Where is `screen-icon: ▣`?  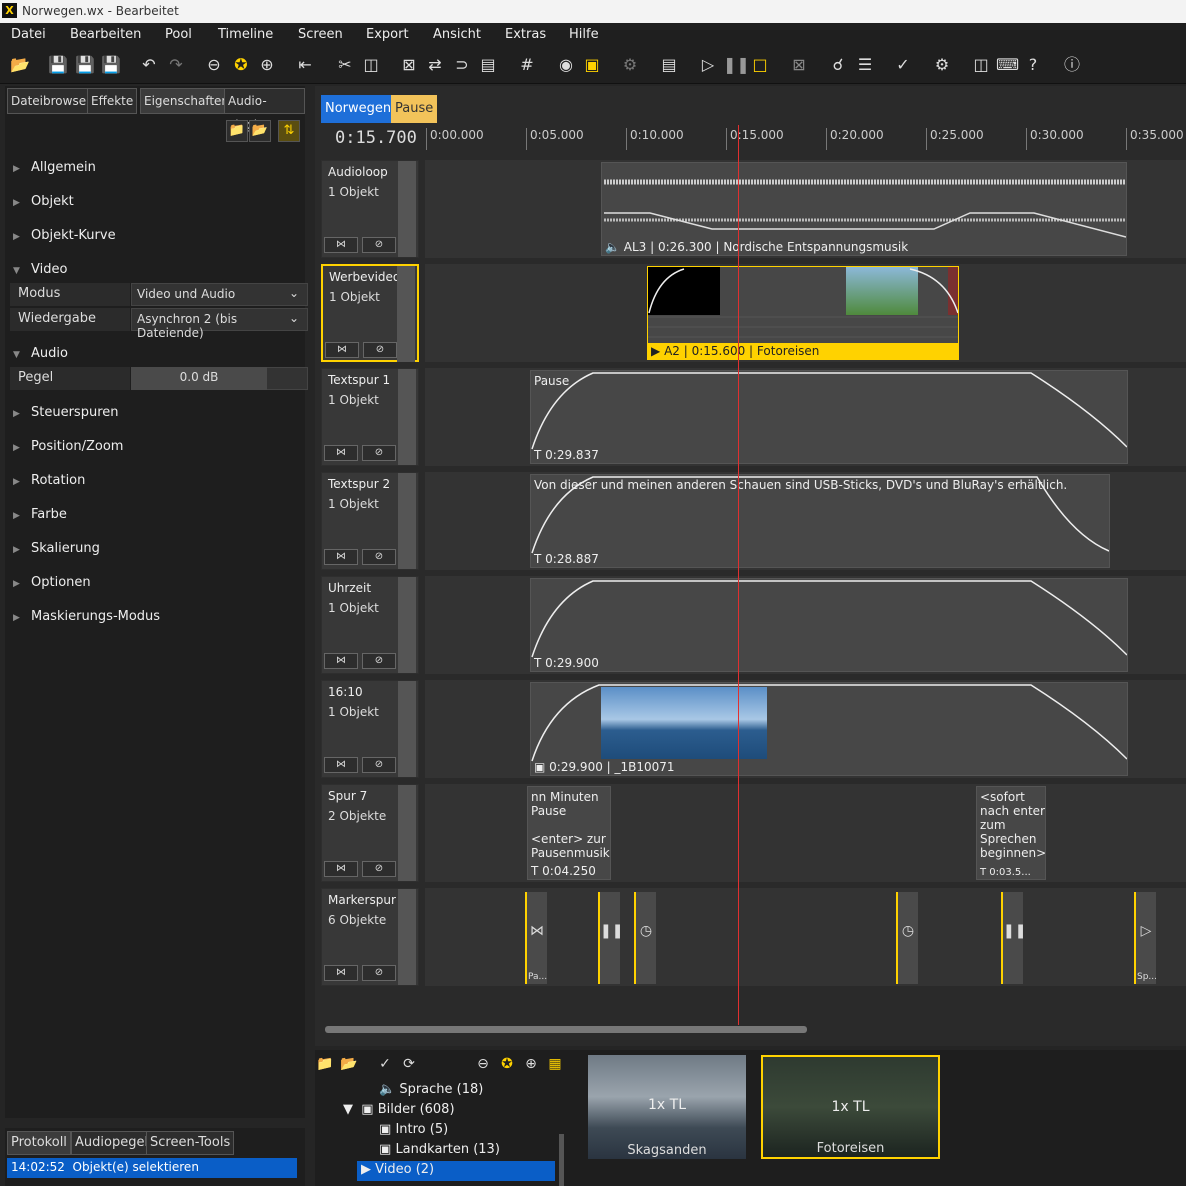 screen-icon: ▣ is located at coordinates (592, 65).